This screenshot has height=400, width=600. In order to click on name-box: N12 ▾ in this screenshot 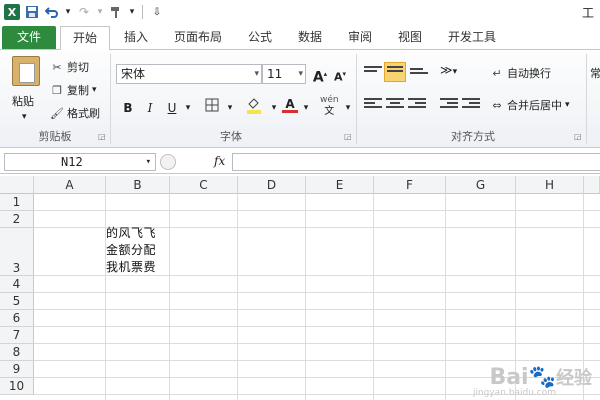, I will do `click(80, 162)`.